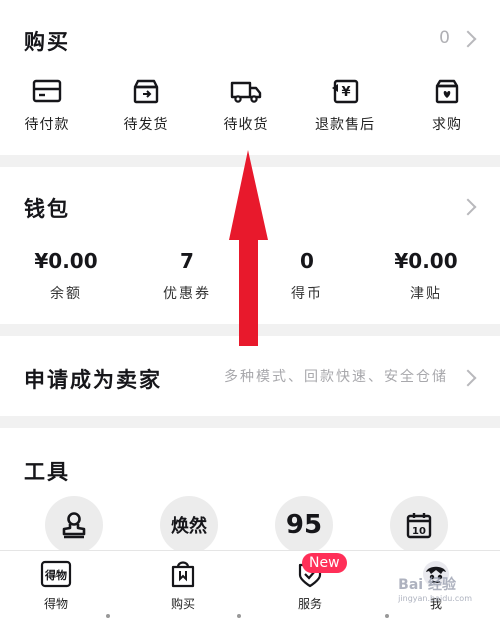  Describe the element at coordinates (345, 106) in the screenshot. I see `order-refund: ¥ 退款售后` at that location.